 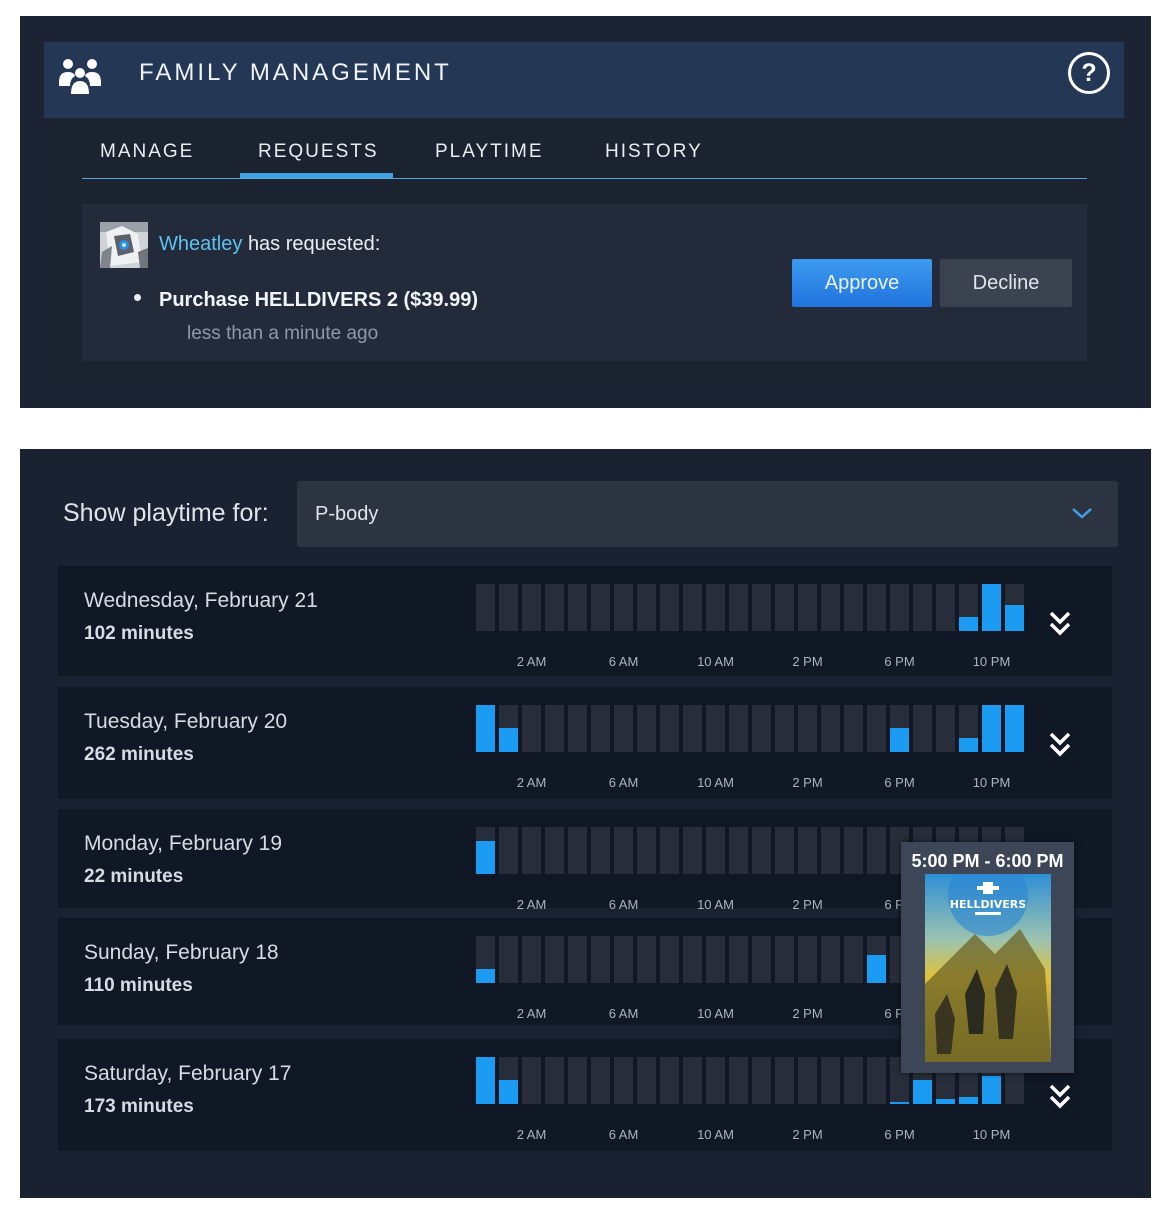 What do you see at coordinates (1006, 283) in the screenshot?
I see `decline-button: Decline` at bounding box center [1006, 283].